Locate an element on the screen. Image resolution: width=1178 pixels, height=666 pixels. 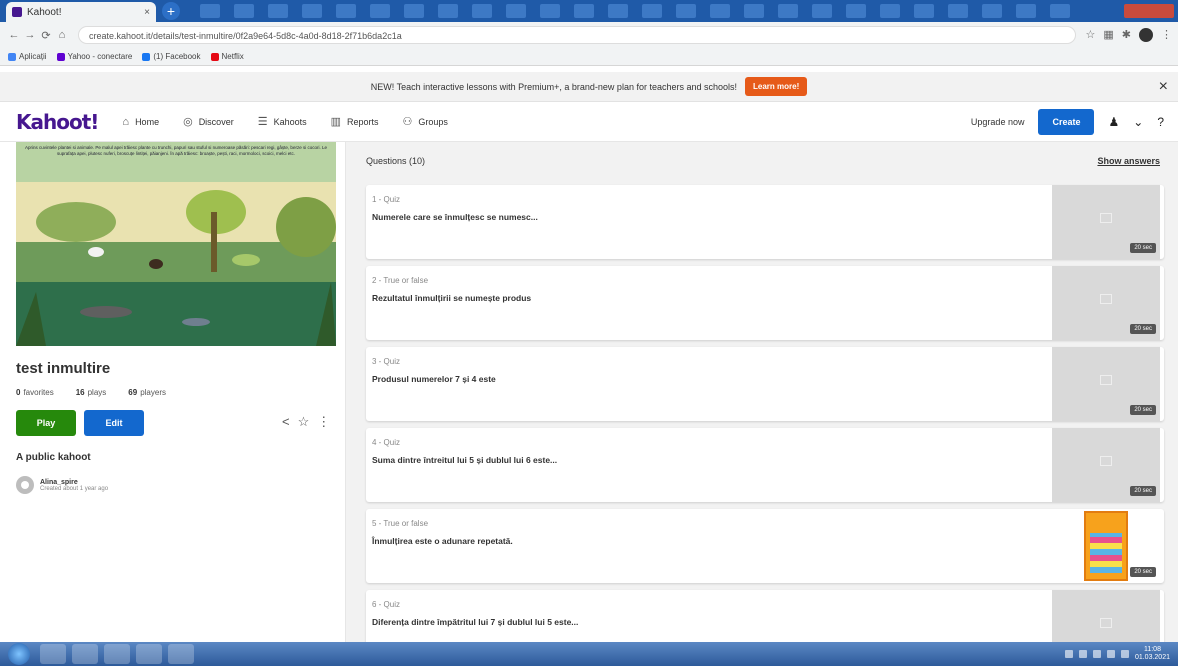
new-tab-button: + is located at coordinates (171, 11).